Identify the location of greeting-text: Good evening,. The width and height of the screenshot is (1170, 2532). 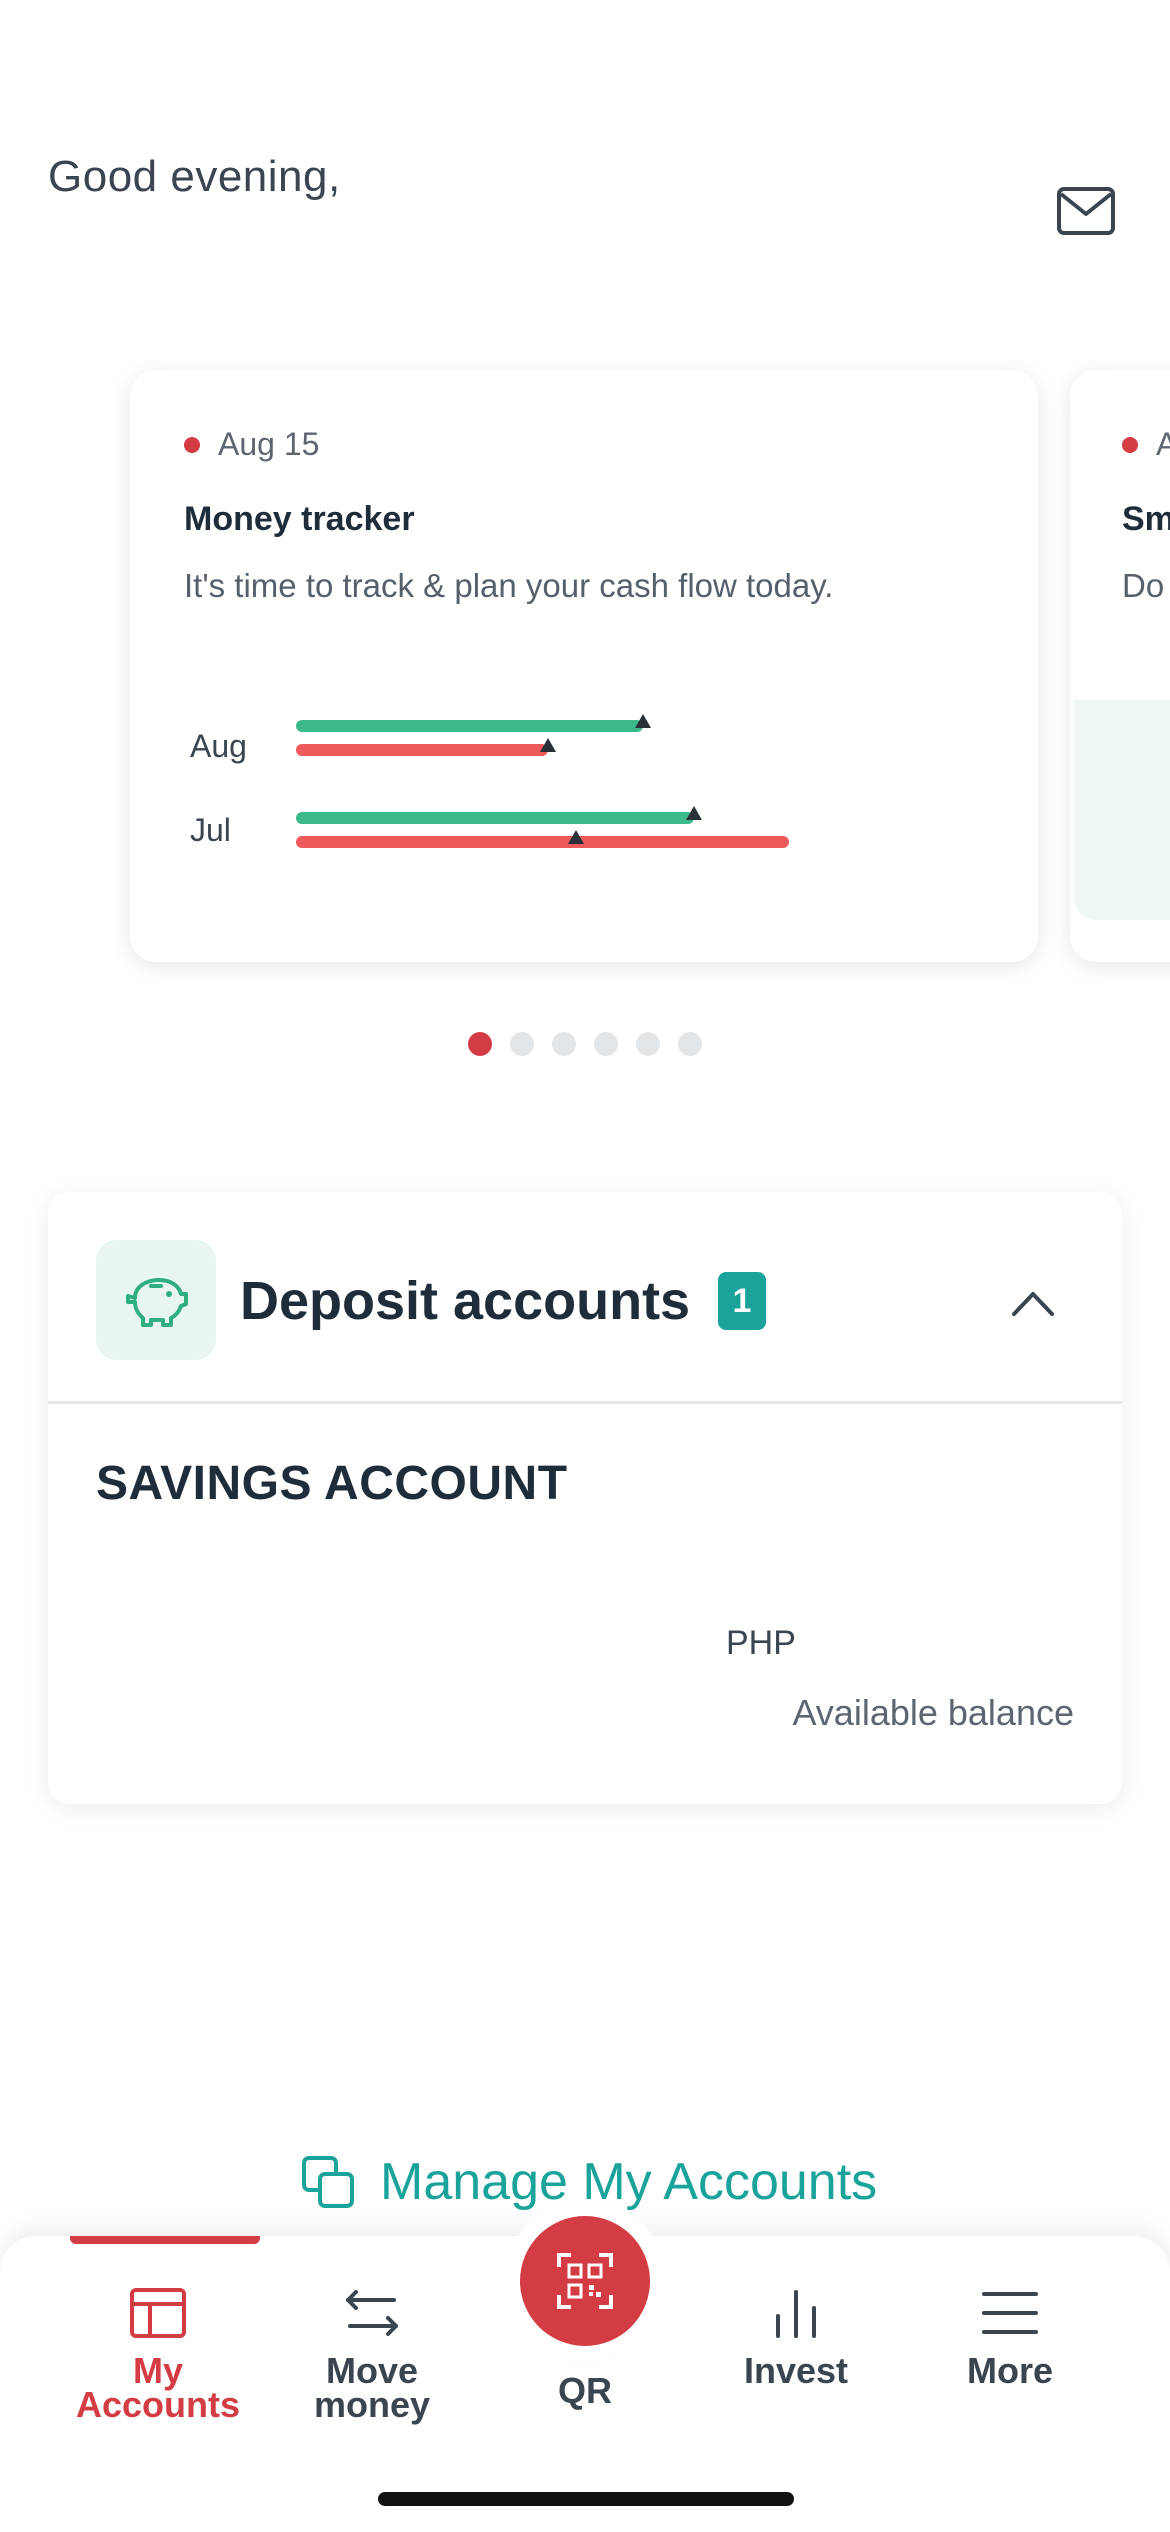
(194, 176).